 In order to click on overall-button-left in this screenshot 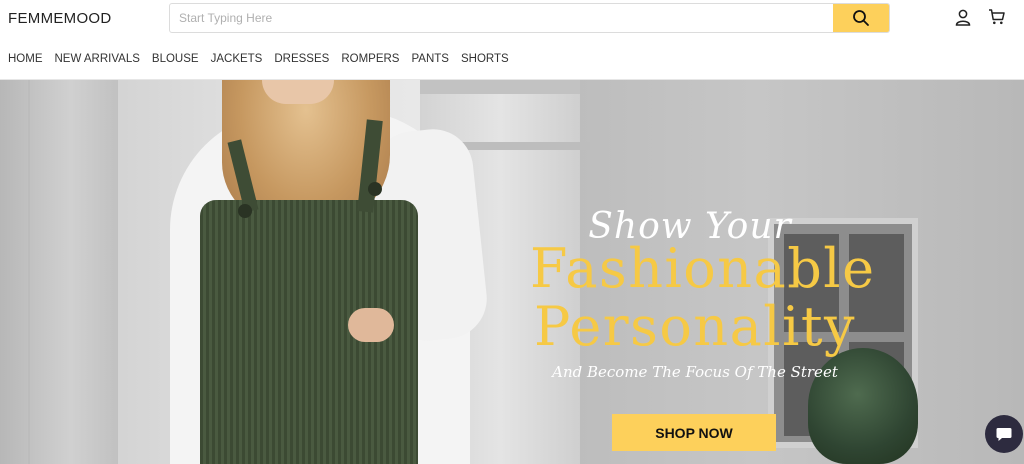, I will do `click(245, 211)`.